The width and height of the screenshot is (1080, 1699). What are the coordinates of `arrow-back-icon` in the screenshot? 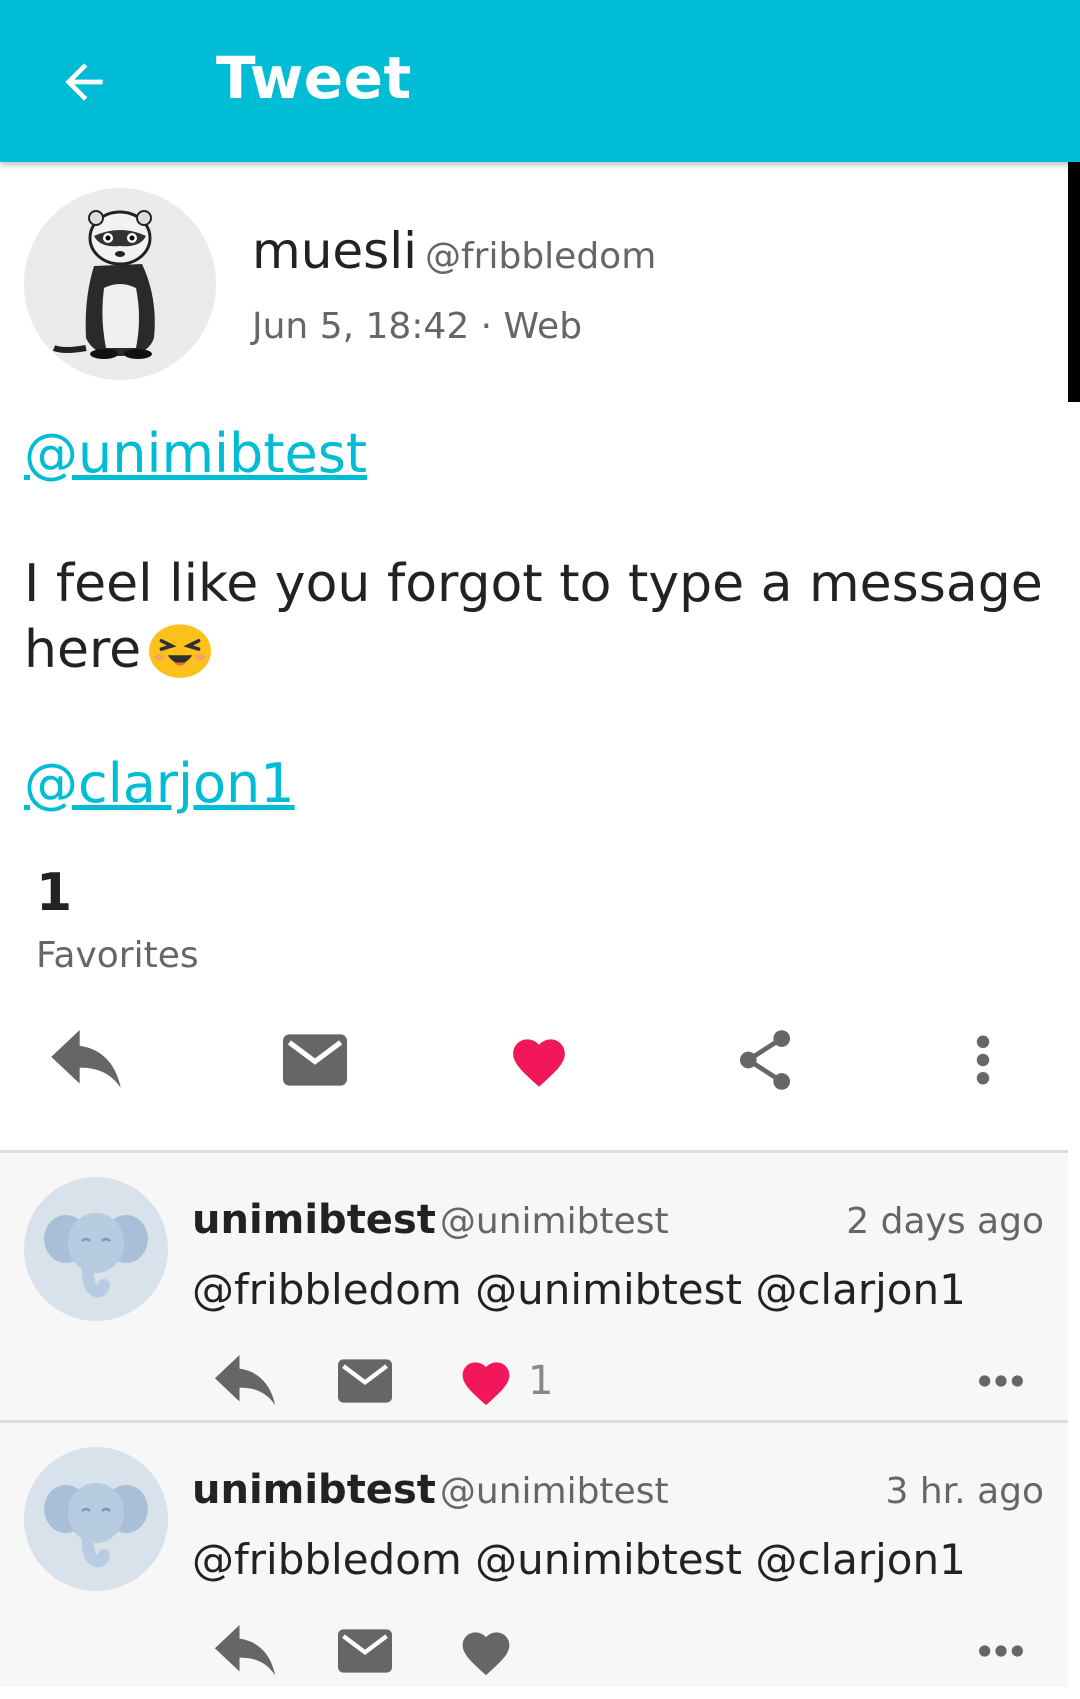 It's located at (84, 82).